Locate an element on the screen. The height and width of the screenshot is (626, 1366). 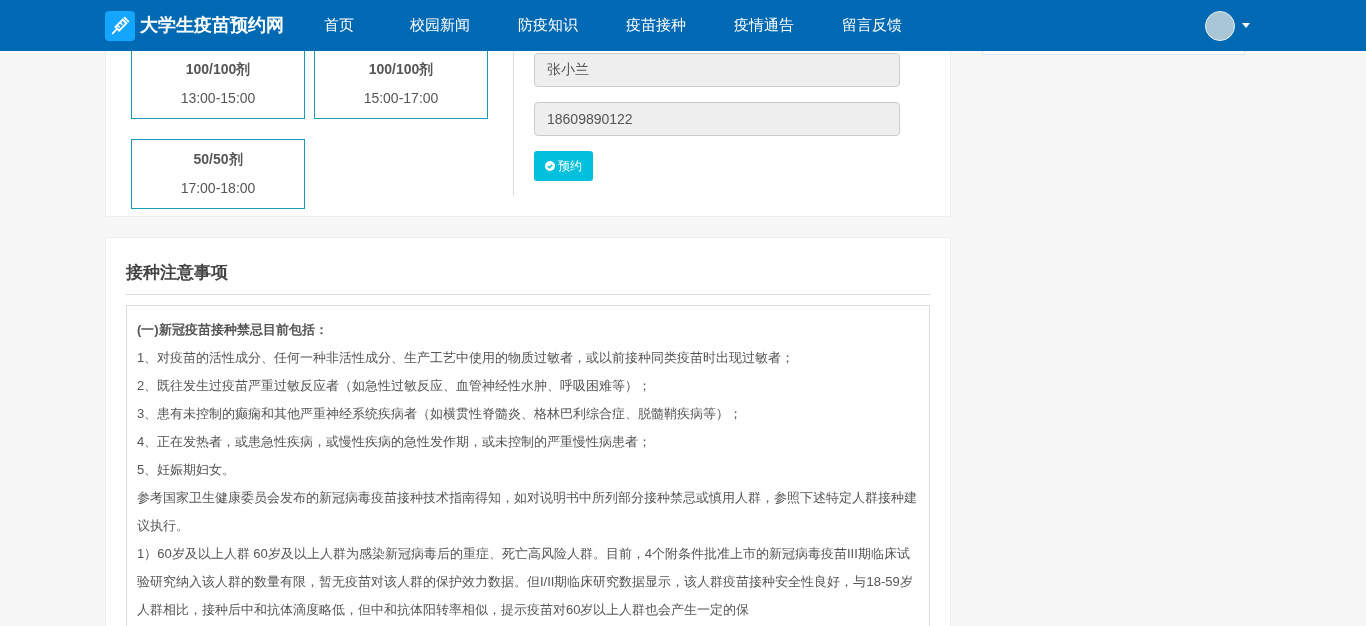
check-circle-icon is located at coordinates (550, 166).